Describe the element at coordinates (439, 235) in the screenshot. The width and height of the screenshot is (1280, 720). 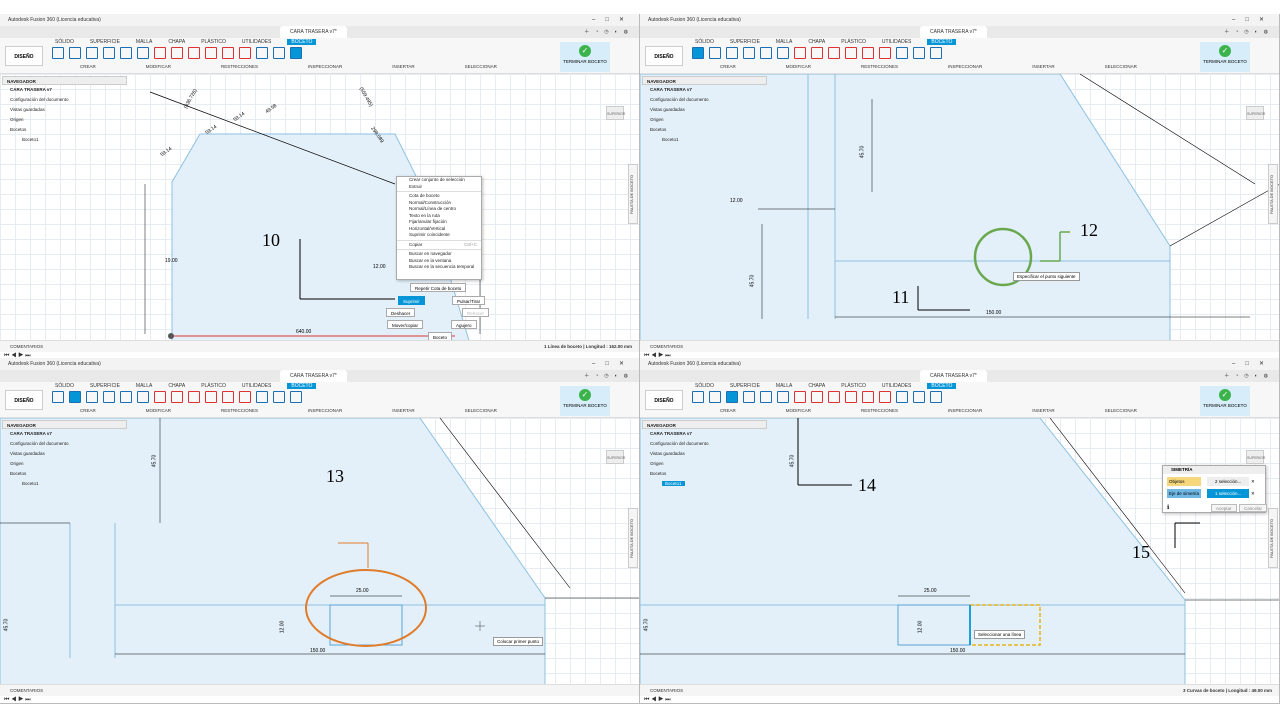
I see `menu-item: Suprimir coincidente` at that location.